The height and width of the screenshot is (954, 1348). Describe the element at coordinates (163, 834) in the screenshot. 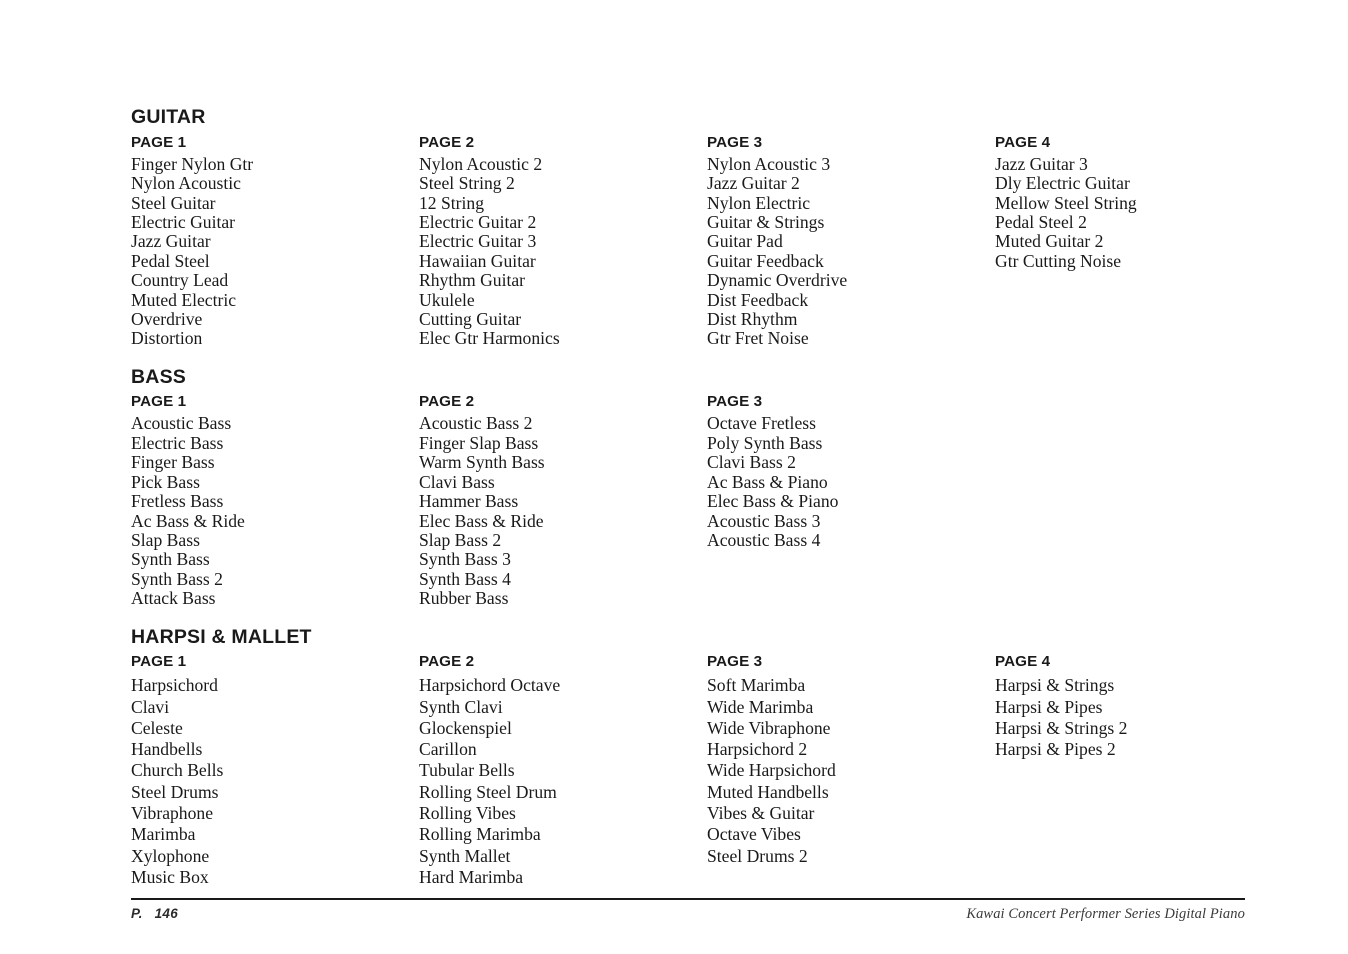

I see `list-item: Marimba` at that location.